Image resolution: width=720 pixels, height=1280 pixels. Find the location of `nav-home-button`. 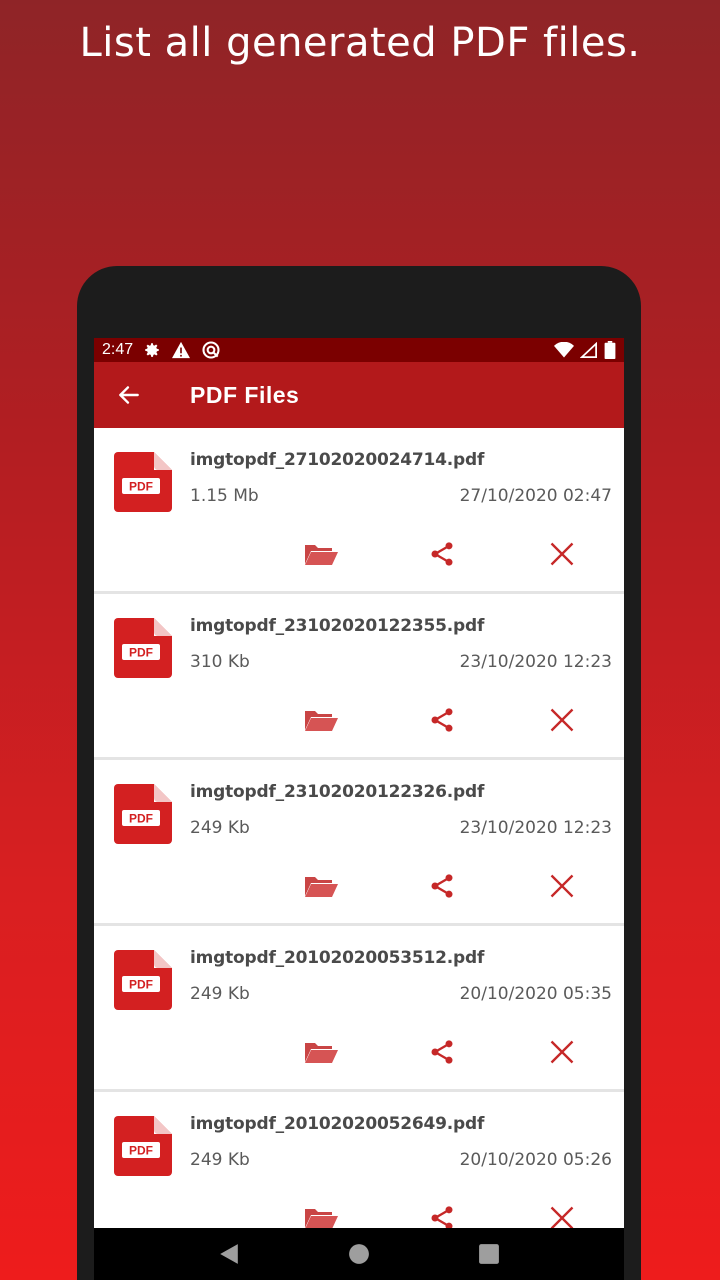

nav-home-button is located at coordinates (359, 1254).